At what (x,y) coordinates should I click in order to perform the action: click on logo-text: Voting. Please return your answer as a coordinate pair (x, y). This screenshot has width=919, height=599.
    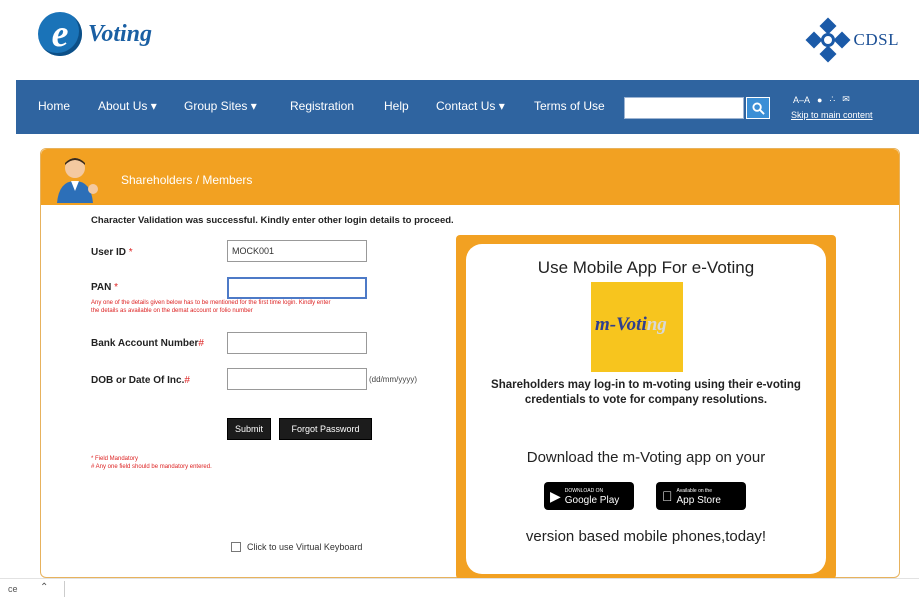
    Looking at the image, I should click on (120, 33).